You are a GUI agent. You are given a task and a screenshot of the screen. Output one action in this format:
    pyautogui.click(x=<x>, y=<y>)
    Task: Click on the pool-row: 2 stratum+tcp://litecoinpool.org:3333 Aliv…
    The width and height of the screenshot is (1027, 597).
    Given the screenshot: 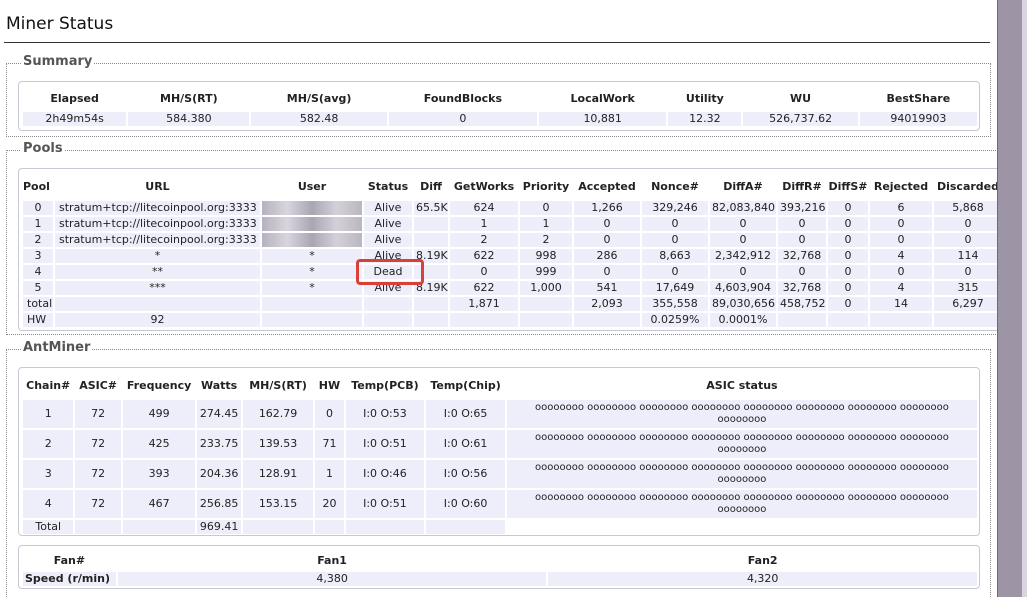 What is the action you would take?
    pyautogui.click(x=510, y=240)
    